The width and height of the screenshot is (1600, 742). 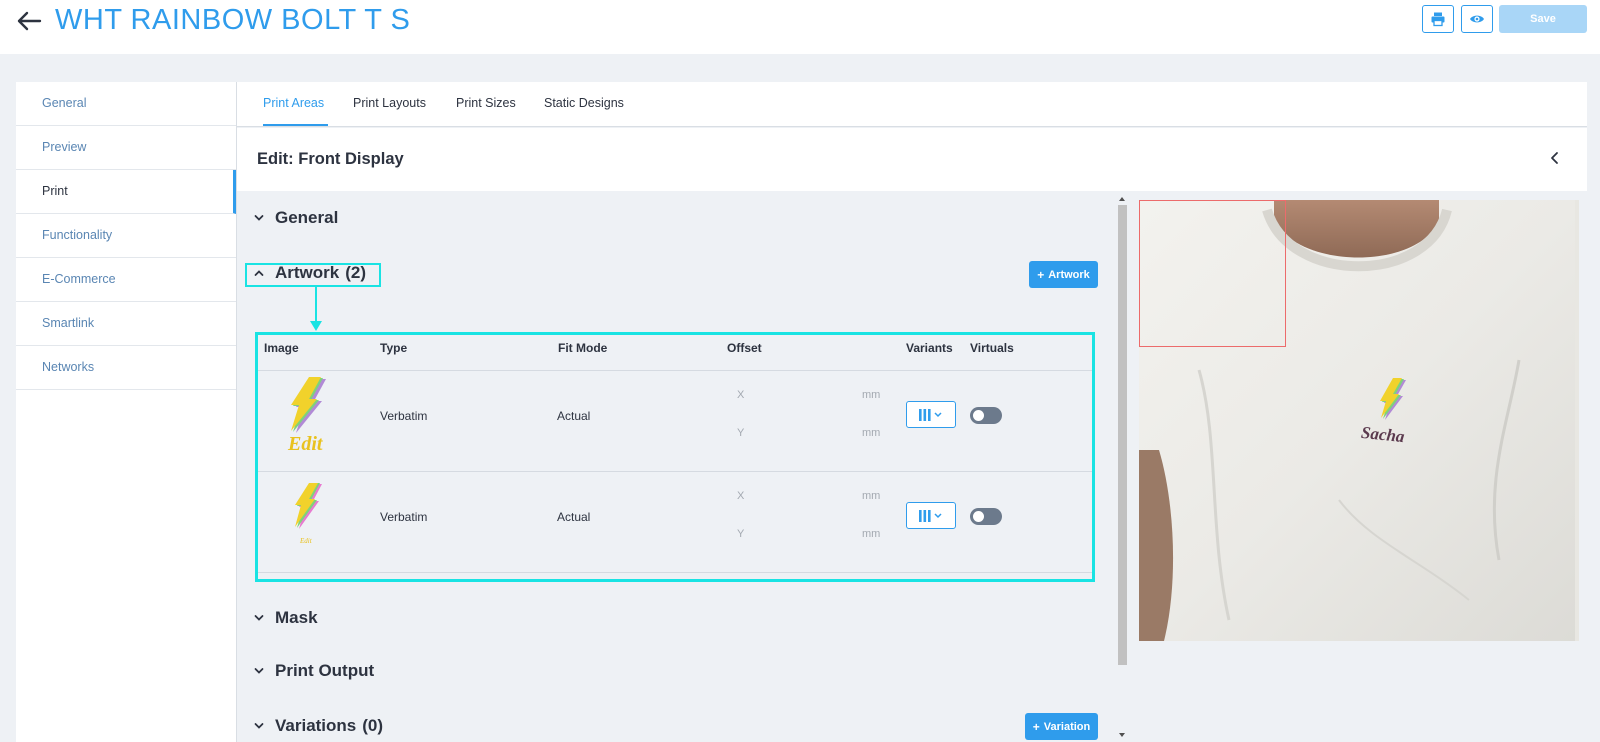 I want to click on tab-print-layouts: Print Layouts, so click(x=389, y=103).